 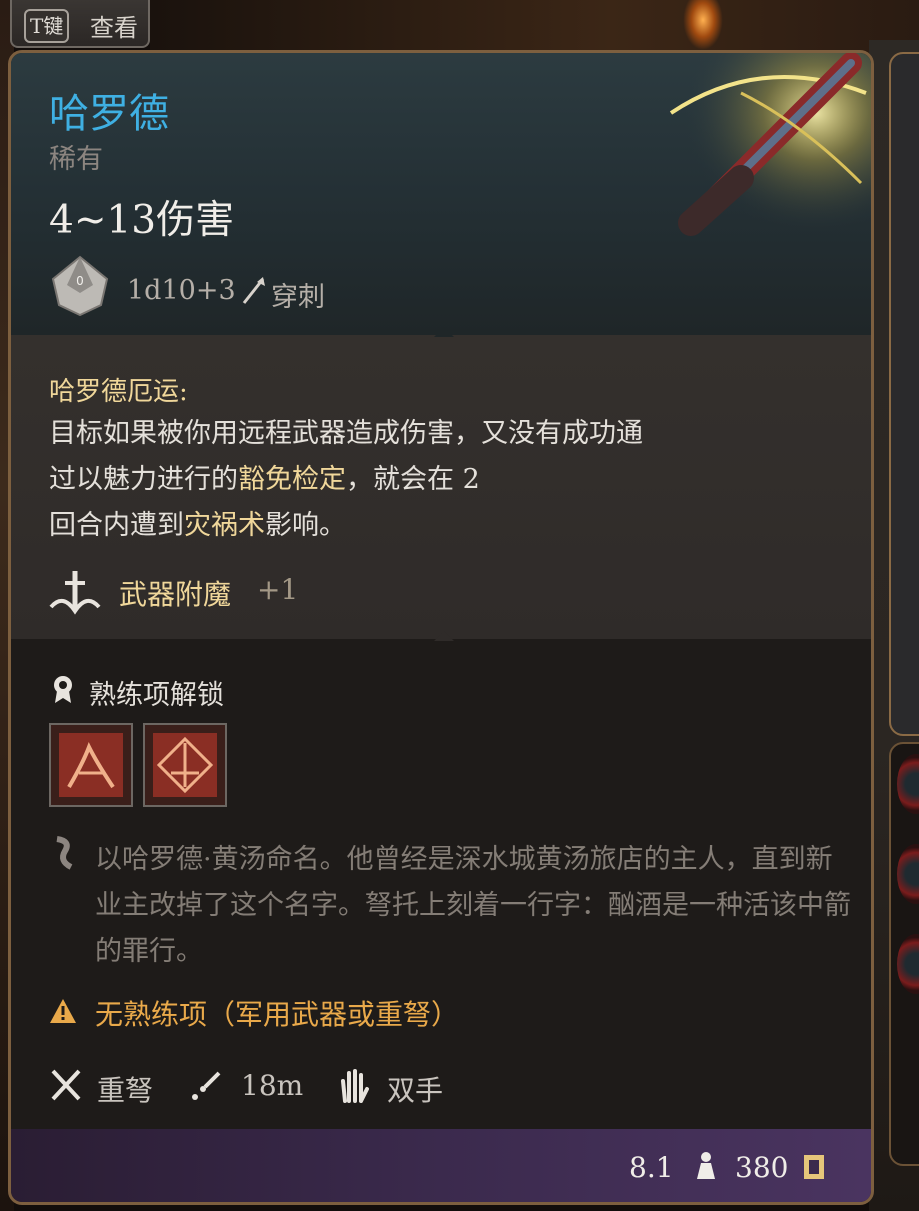 What do you see at coordinates (355, 1086) in the screenshot?
I see `hand-icon` at bounding box center [355, 1086].